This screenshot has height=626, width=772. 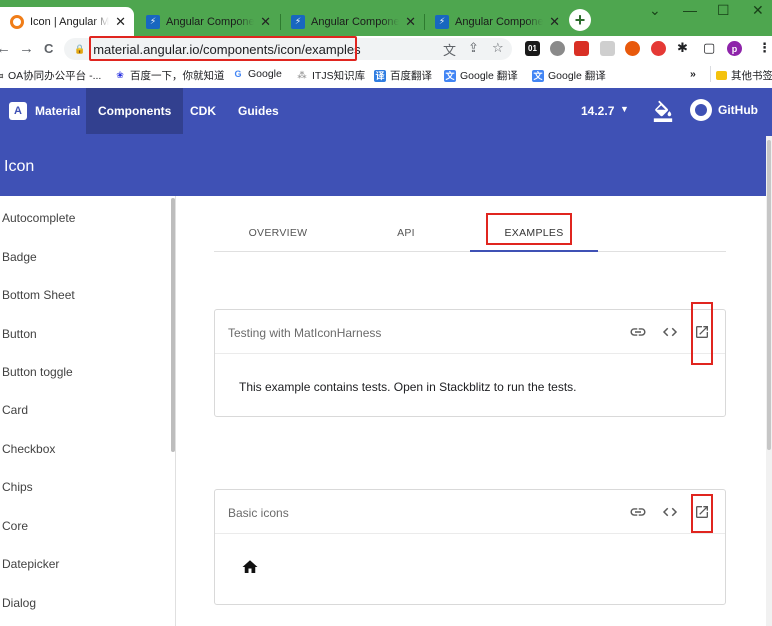 What do you see at coordinates (169, 75) in the screenshot?
I see `bookmark-item: ❀ 百度一下，你就知道` at bounding box center [169, 75].